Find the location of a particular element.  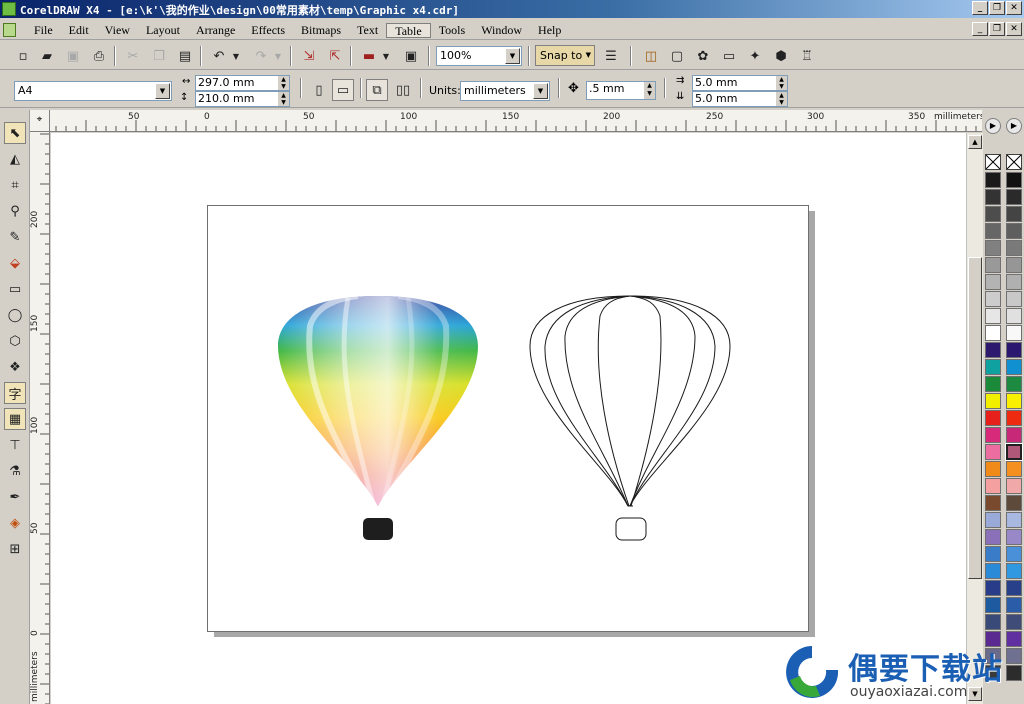

redo-dropdown-icon: ▼ is located at coordinates (278, 56).